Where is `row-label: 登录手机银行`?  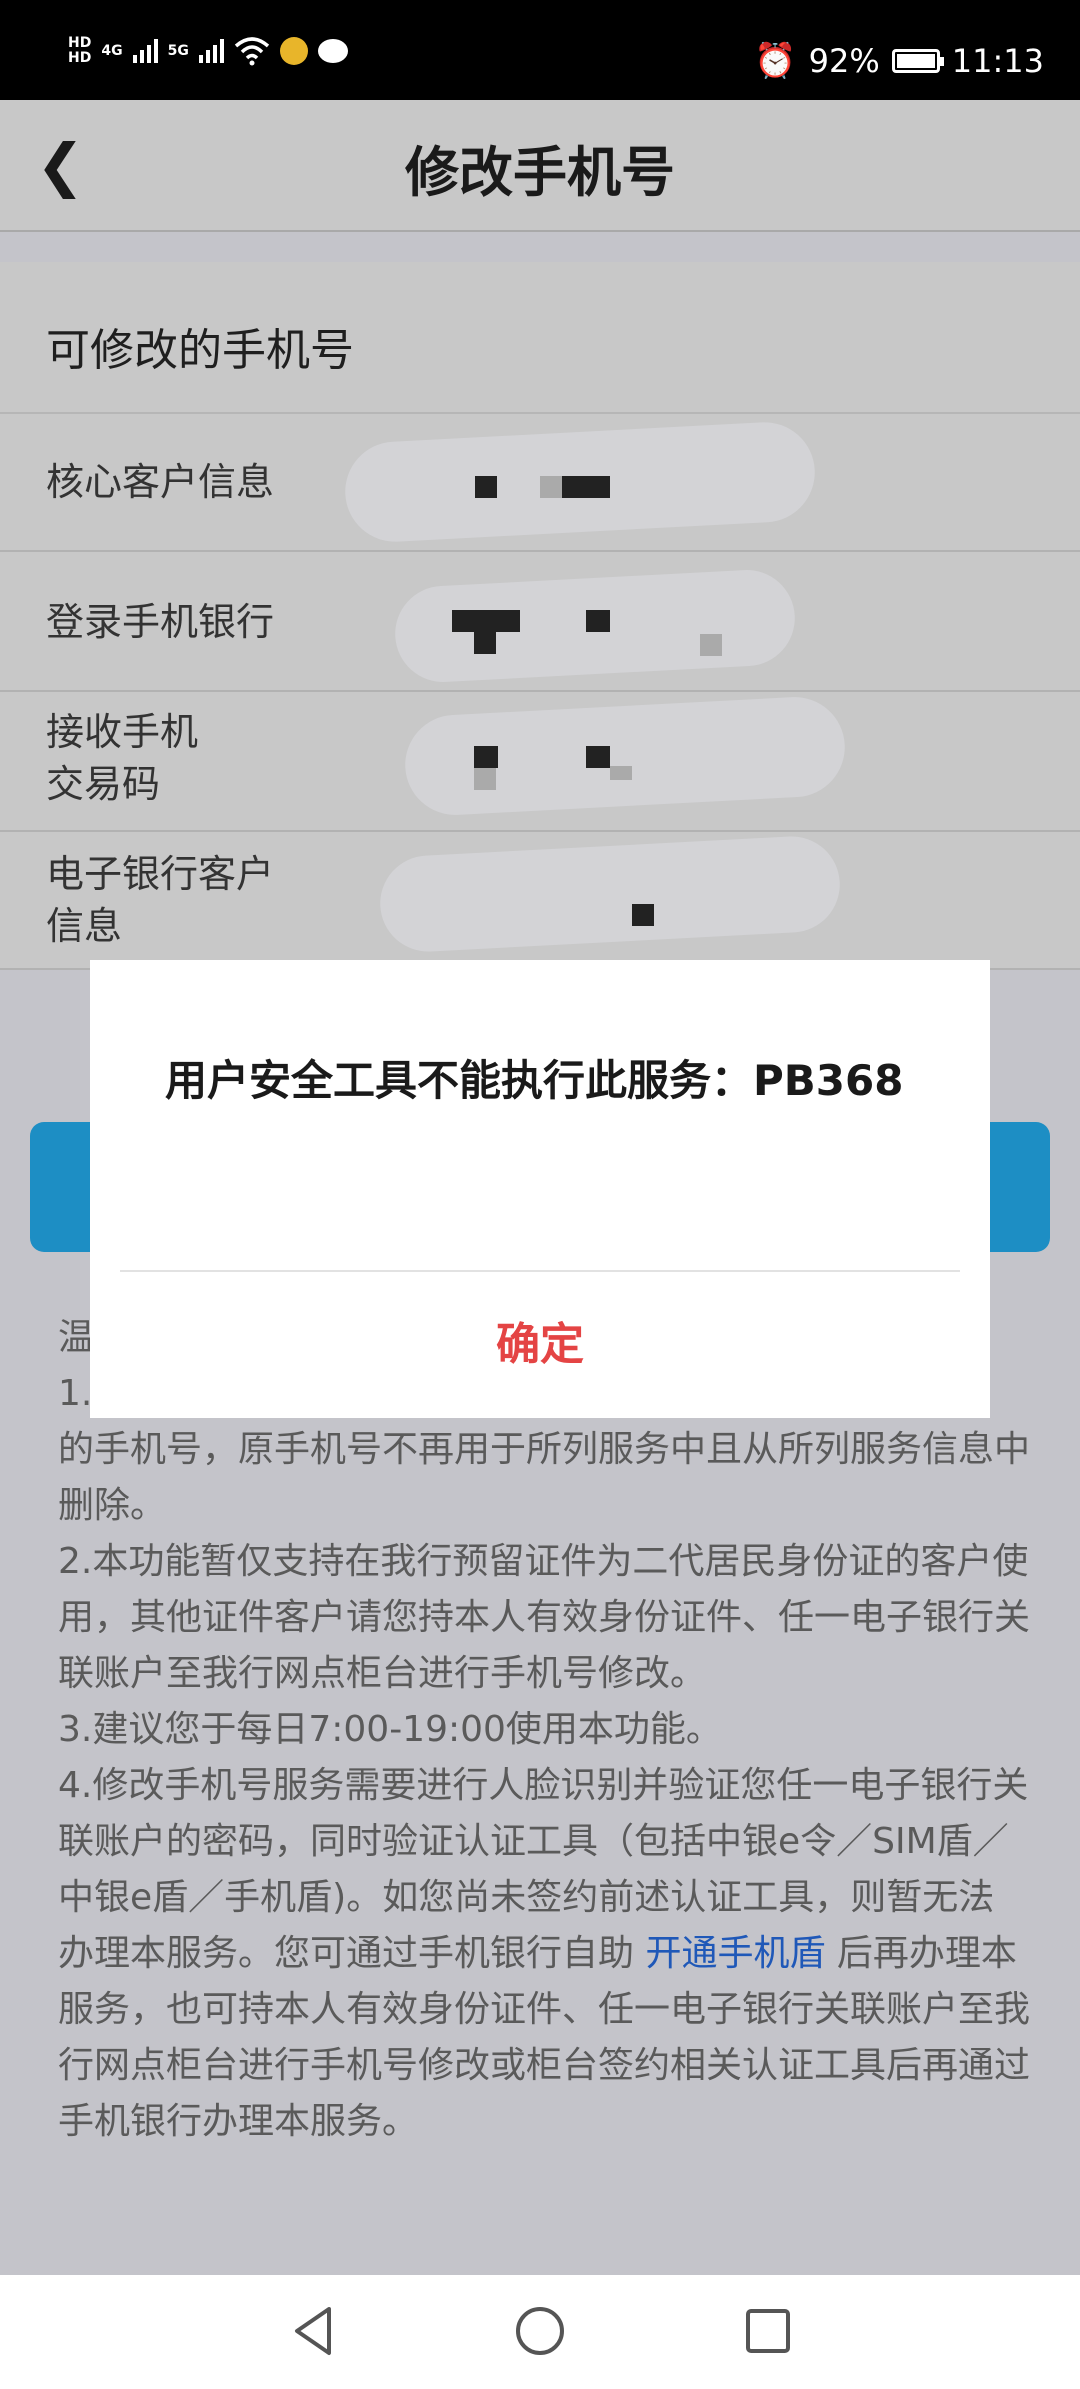 row-label: 登录手机银行 is located at coordinates (160, 622).